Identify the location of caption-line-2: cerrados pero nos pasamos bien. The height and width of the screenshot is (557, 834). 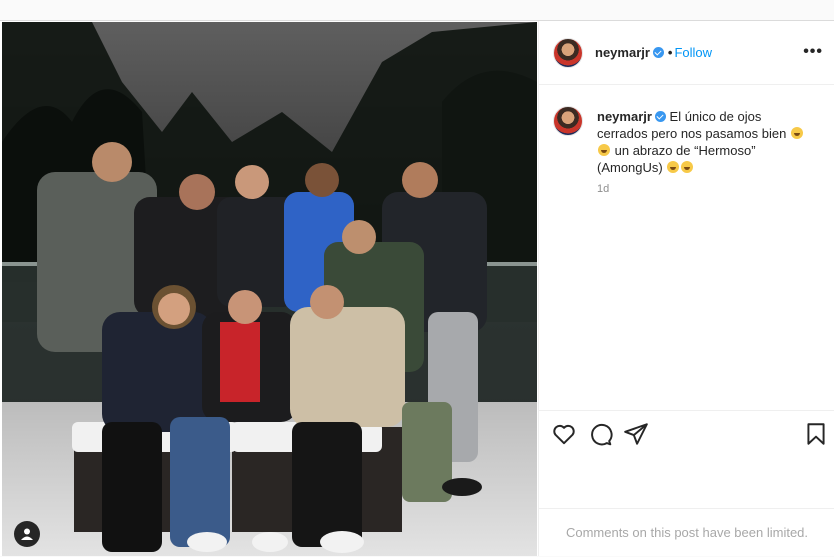
(692, 133).